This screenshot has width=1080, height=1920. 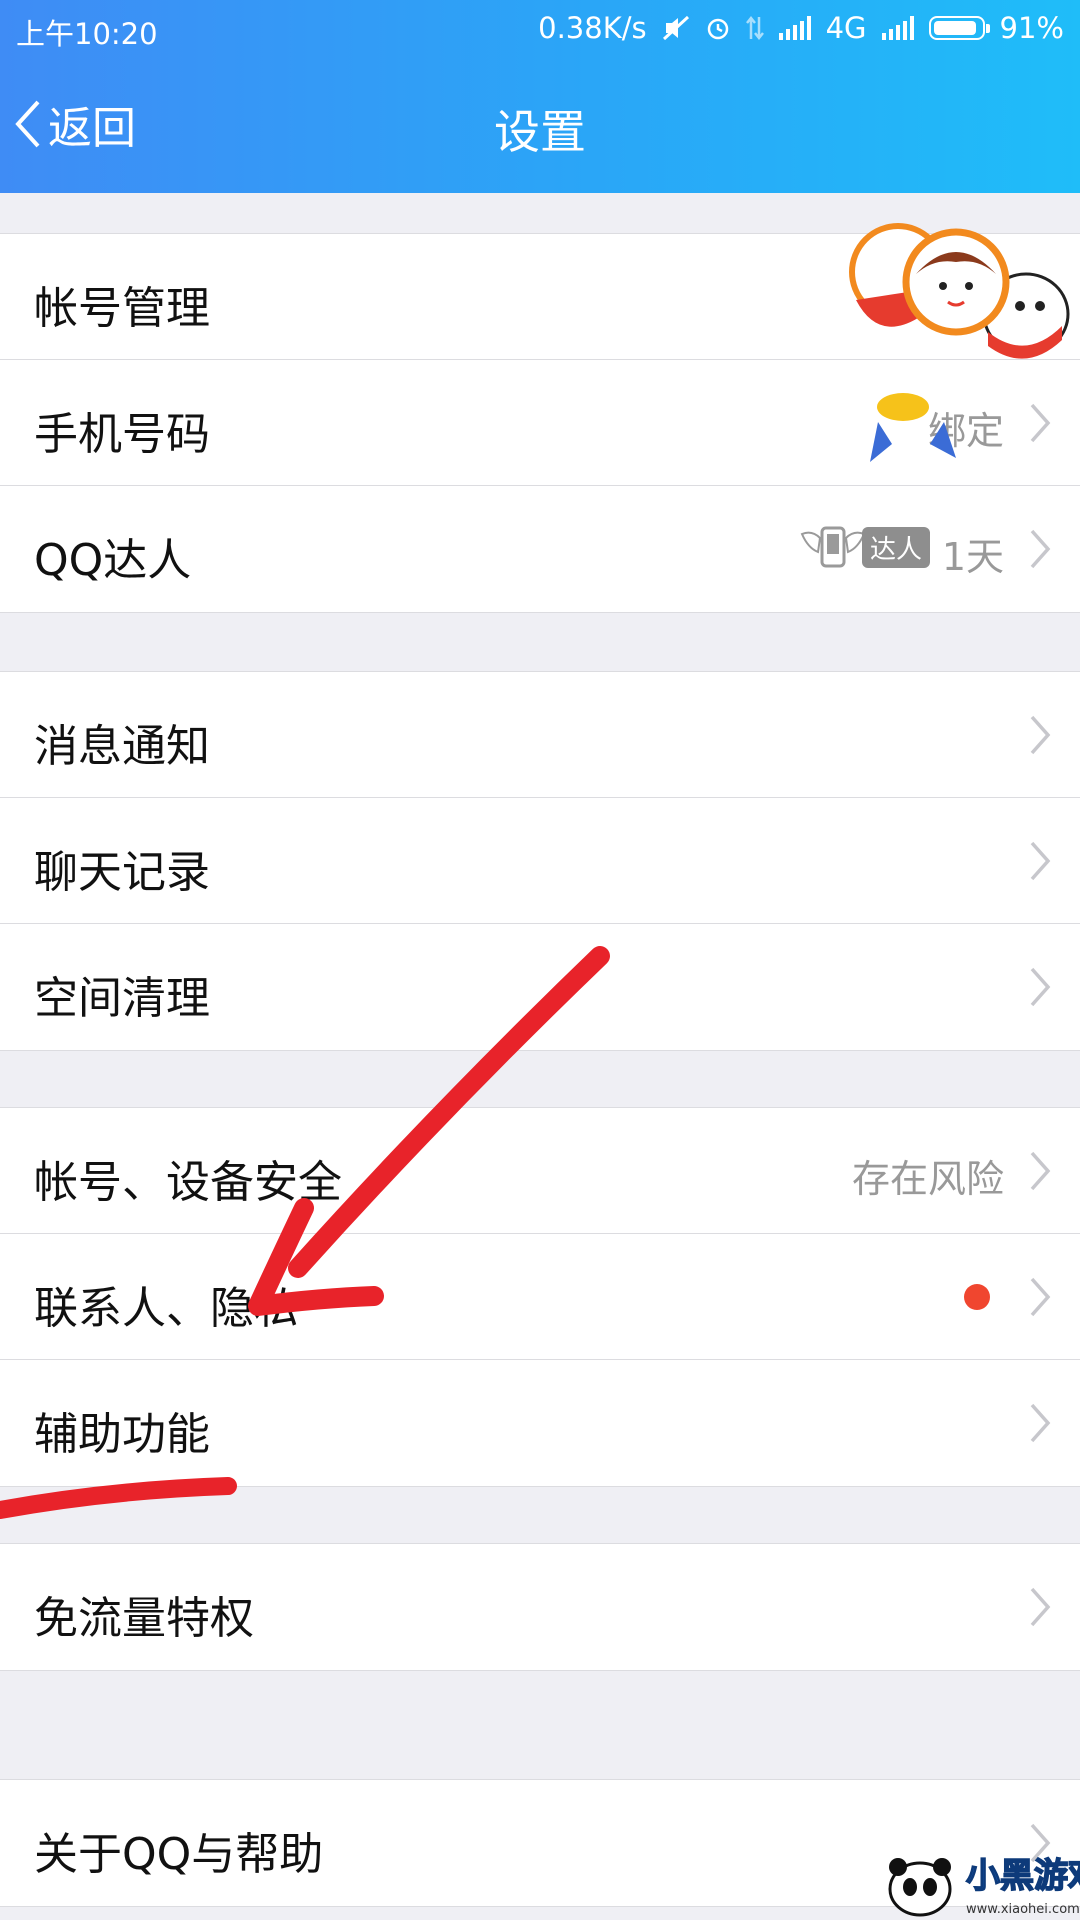 I want to click on settings-row-free-data: 免流量特权, so click(x=540, y=1607).